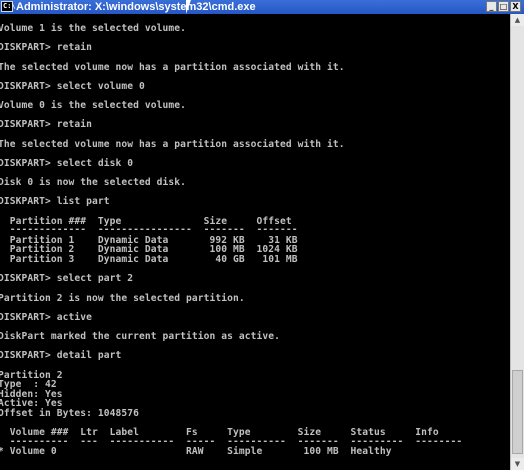 The height and width of the screenshot is (470, 524). Describe the element at coordinates (67, 163) in the screenshot. I see `console-line: DISKPART> select disk 0` at that location.